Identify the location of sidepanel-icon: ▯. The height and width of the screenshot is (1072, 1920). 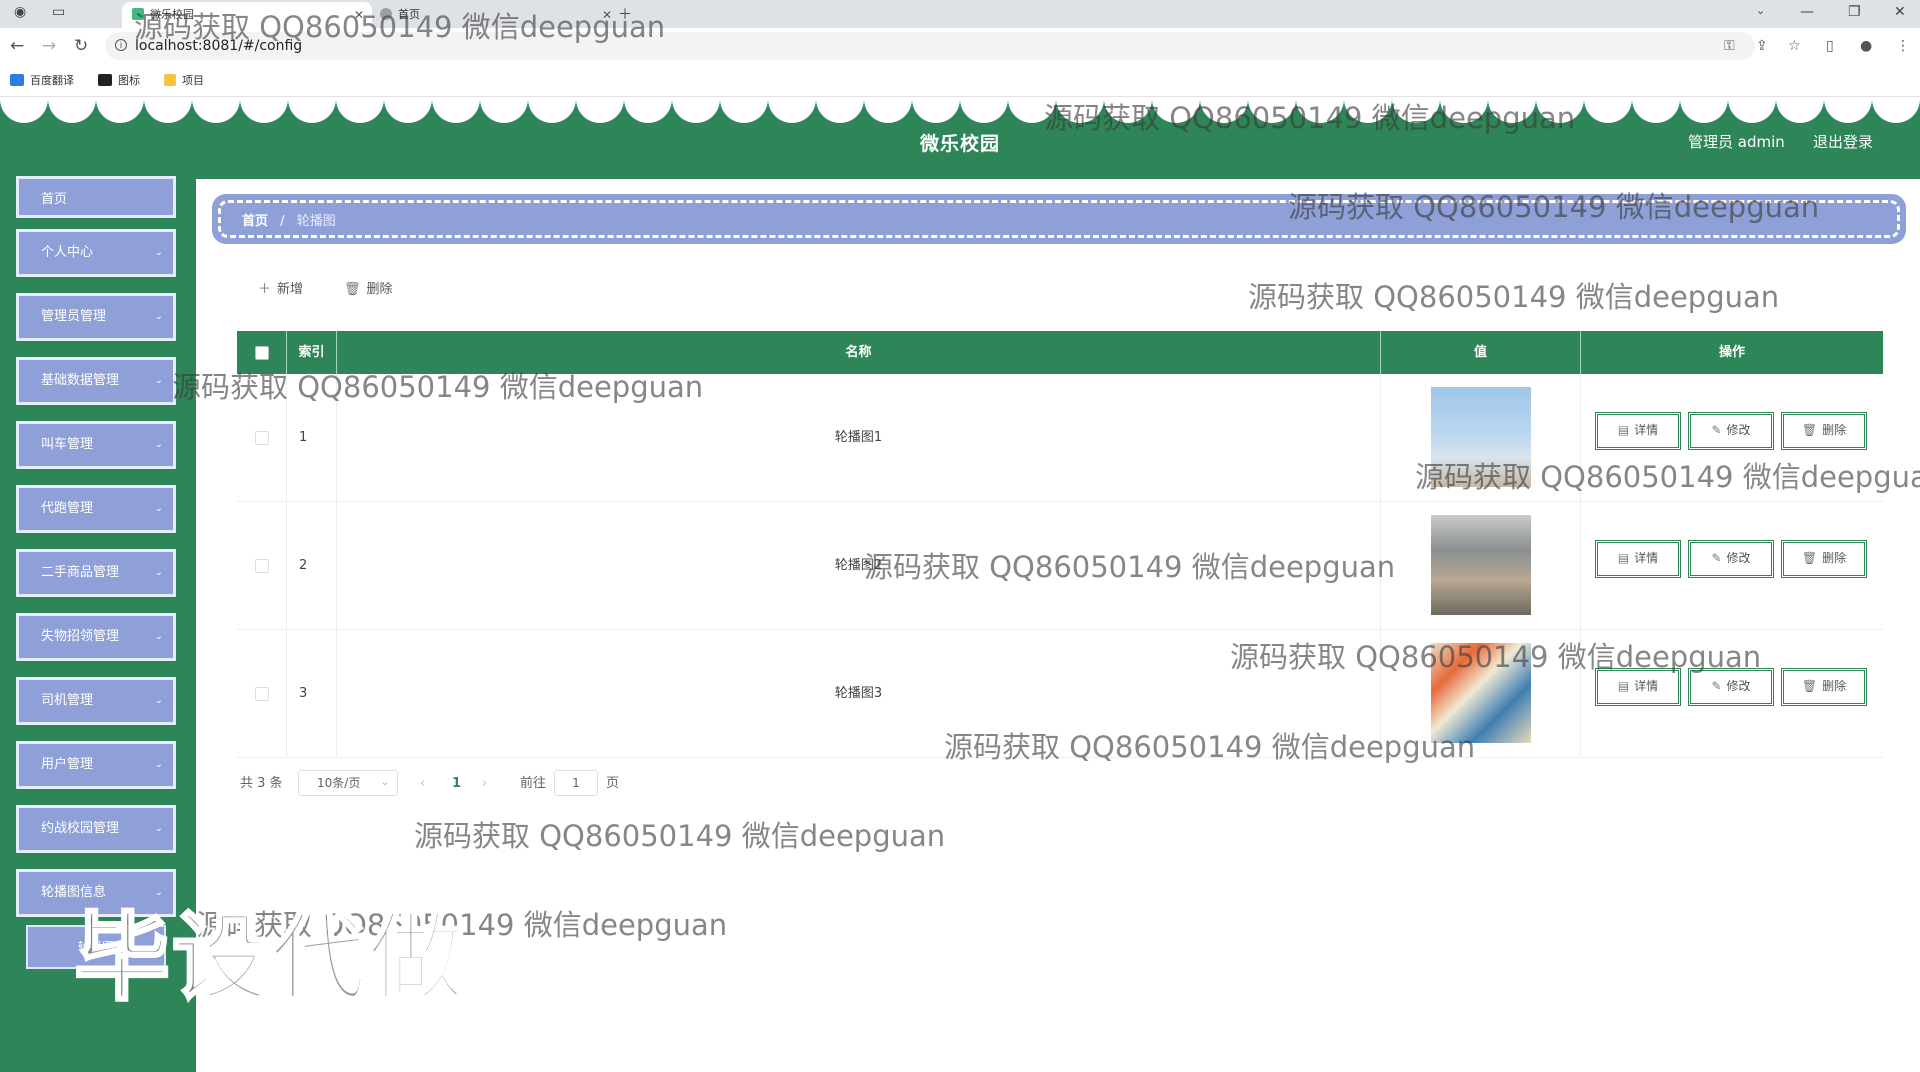
(1830, 46).